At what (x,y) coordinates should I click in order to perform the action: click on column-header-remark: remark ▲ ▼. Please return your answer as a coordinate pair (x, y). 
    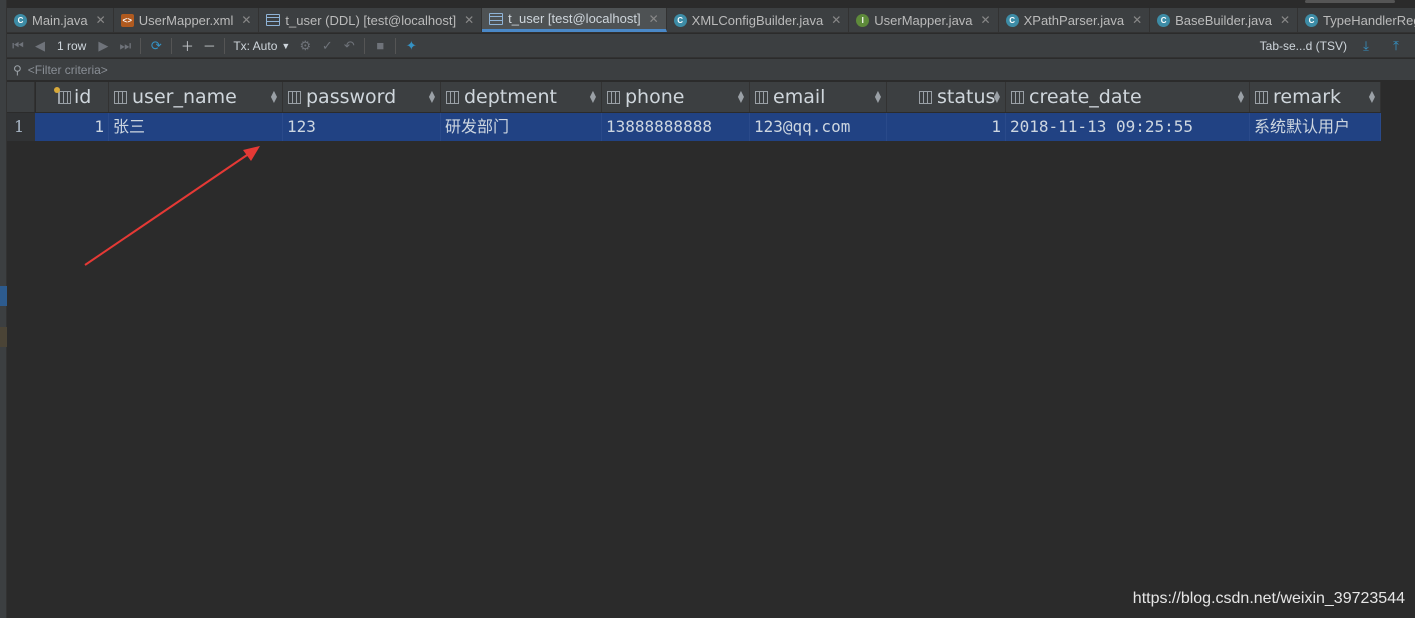
    Looking at the image, I should click on (1315, 97).